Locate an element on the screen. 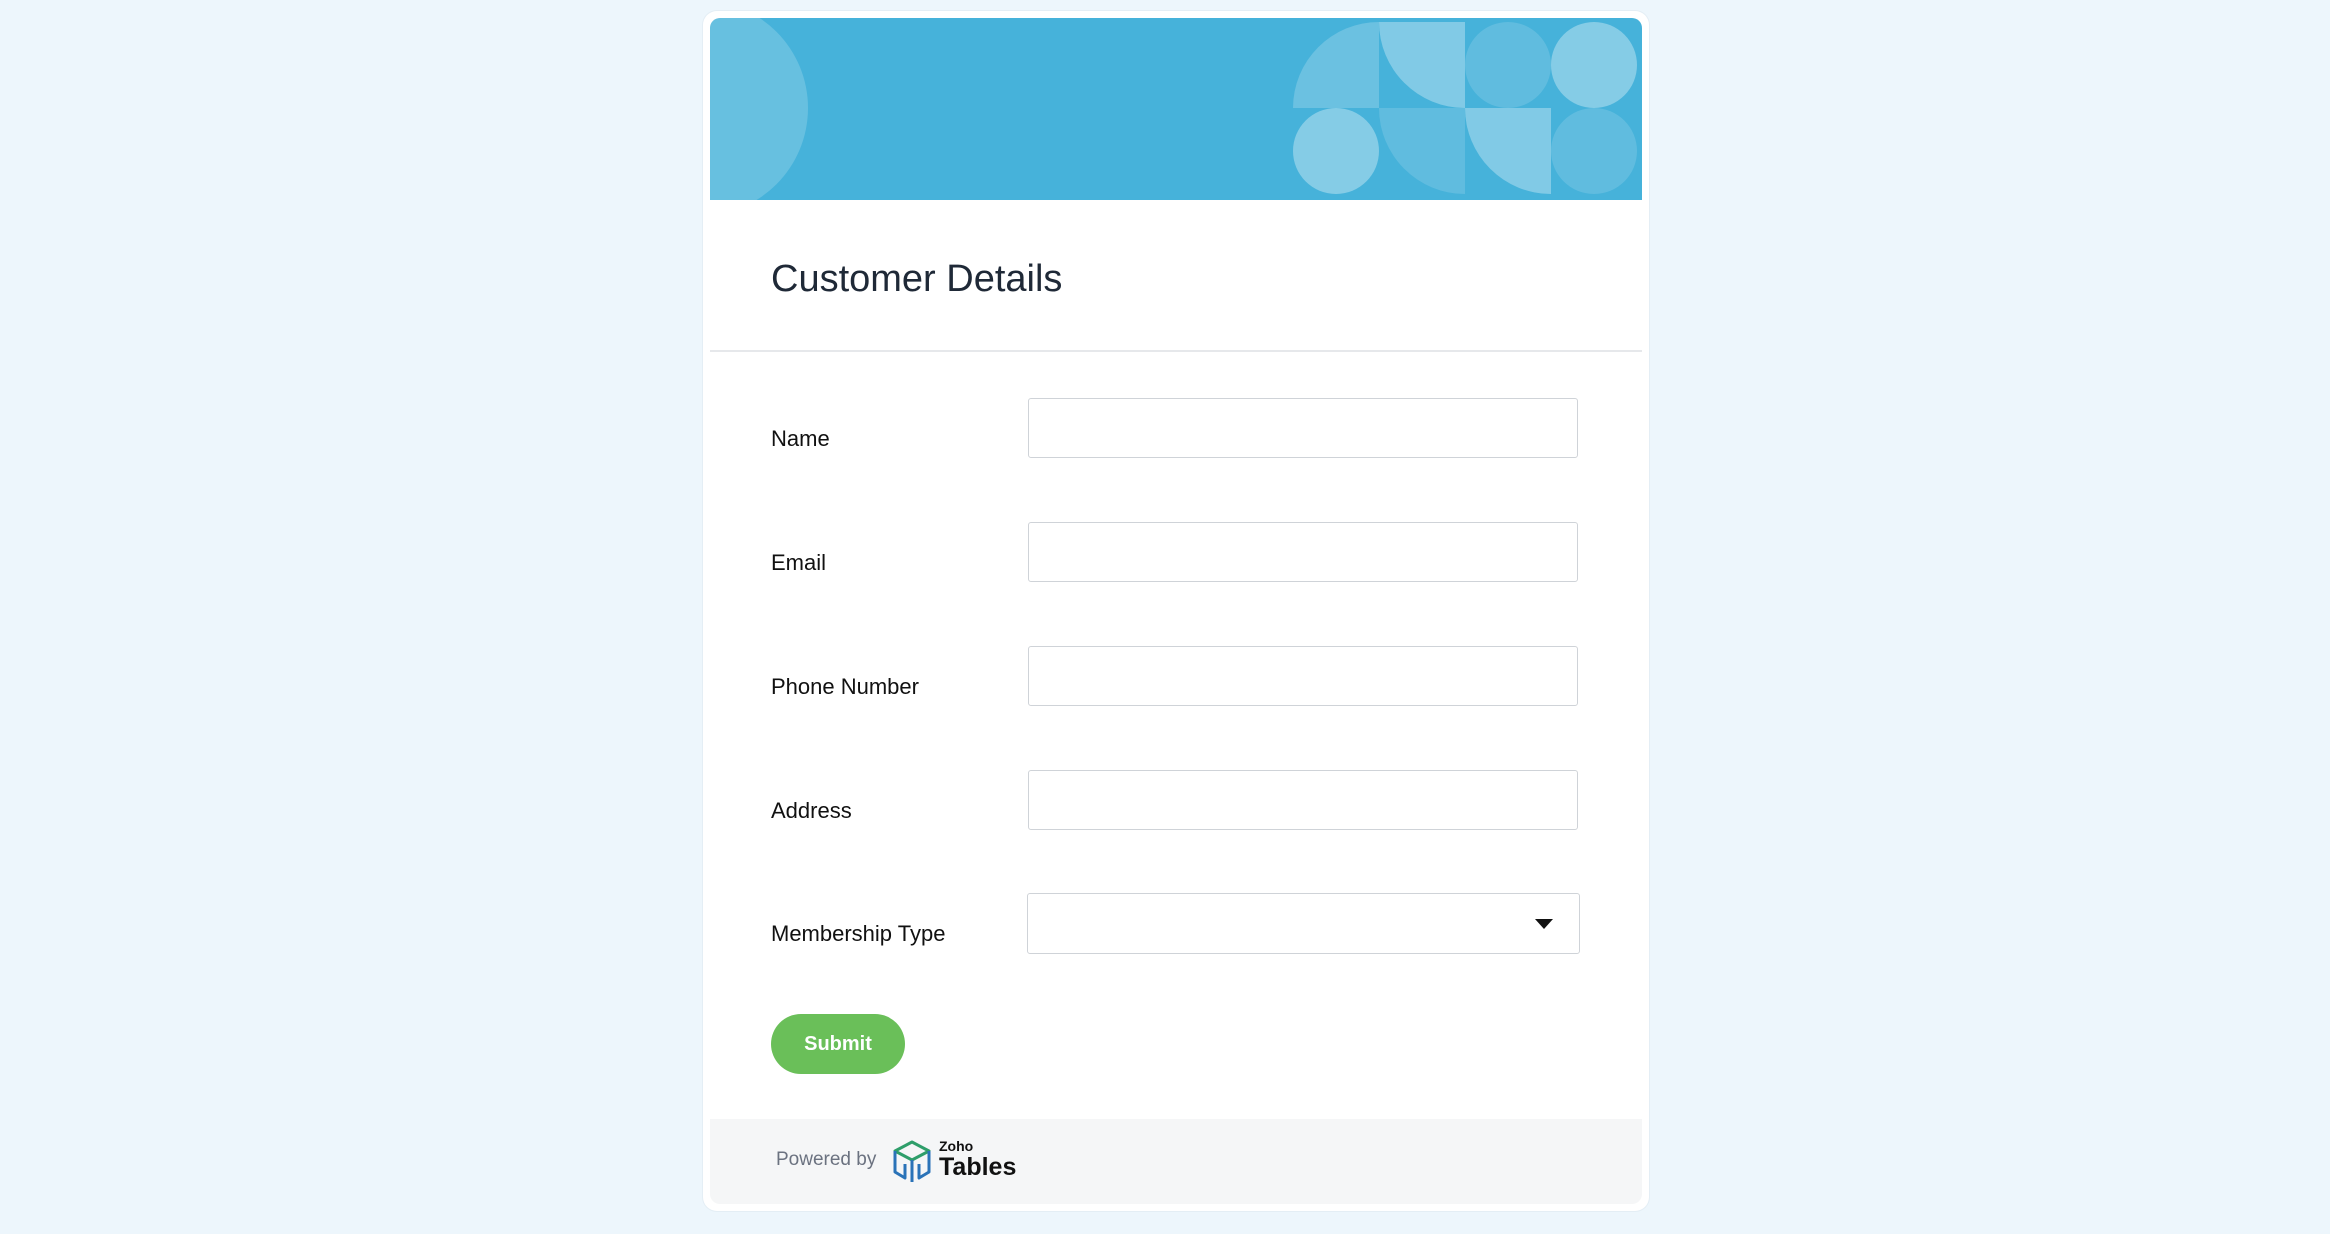 The width and height of the screenshot is (2330, 1234). banner-decoration is located at coordinates (1173, 109).